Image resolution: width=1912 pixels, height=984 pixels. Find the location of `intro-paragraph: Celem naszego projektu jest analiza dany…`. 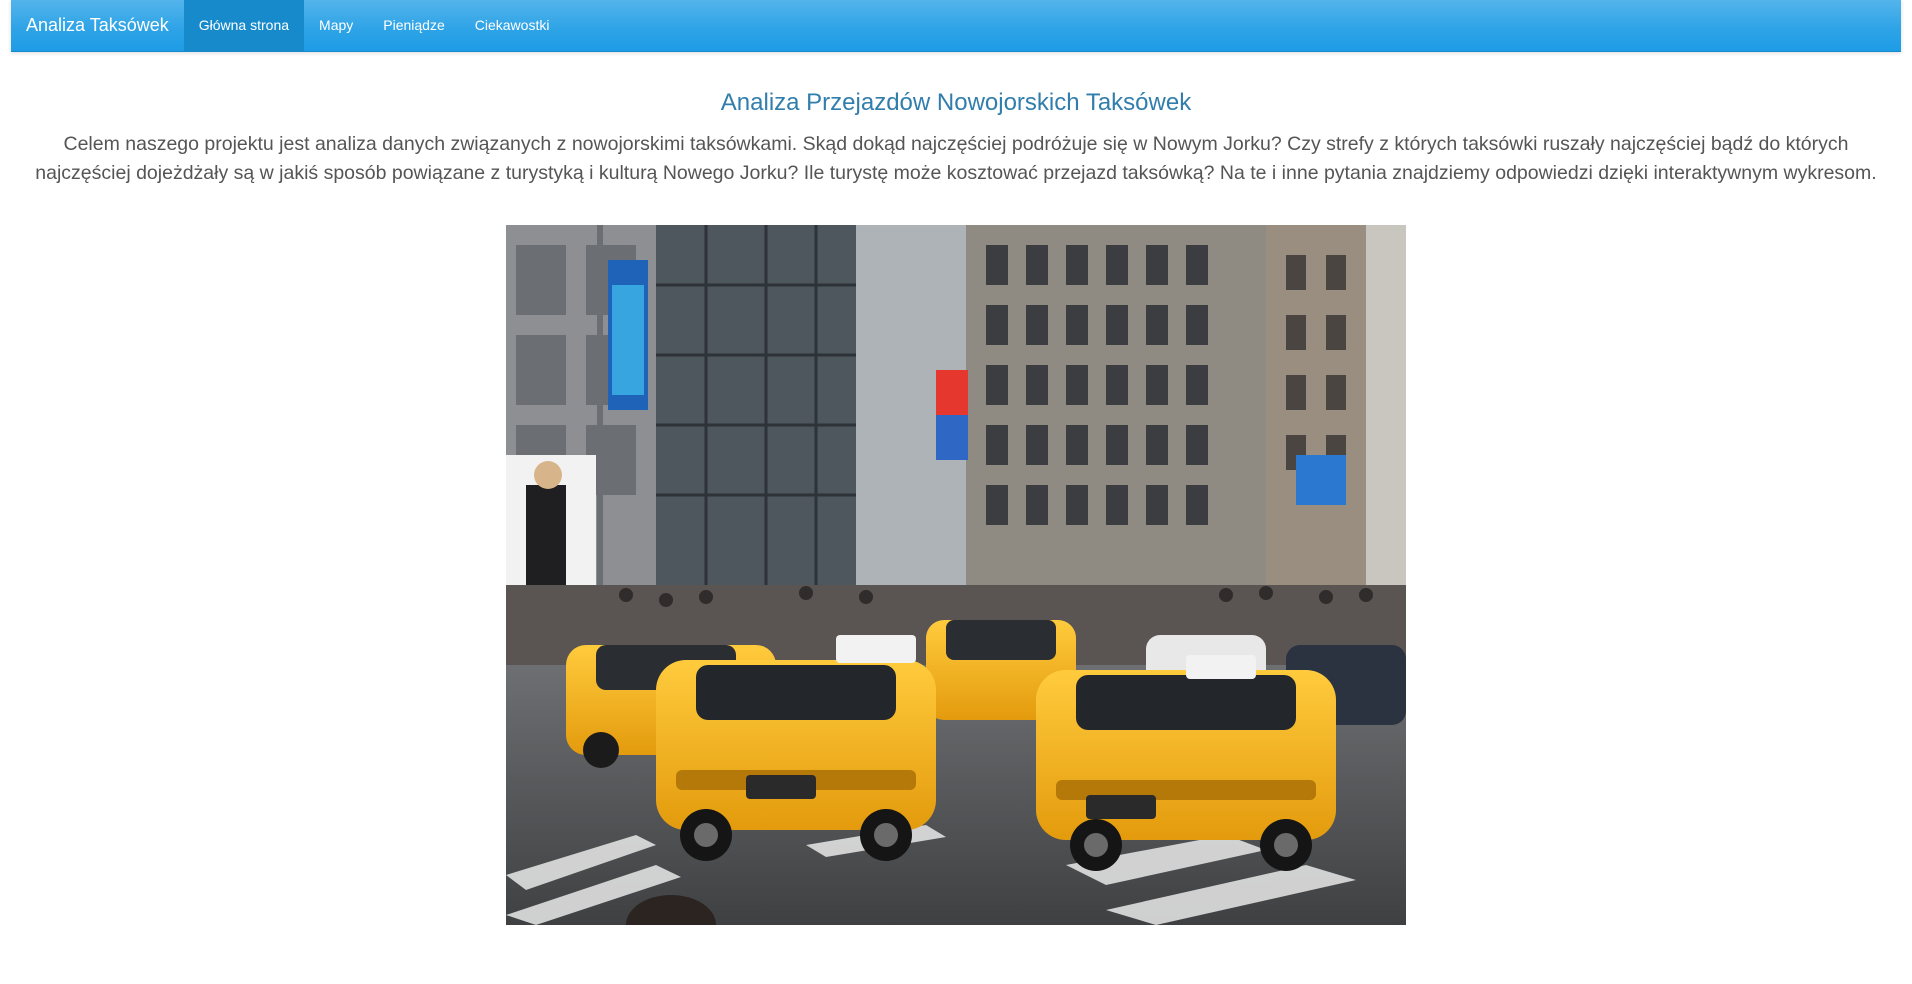

intro-paragraph: Celem naszego projektu jest analiza dany… is located at coordinates (956, 158).